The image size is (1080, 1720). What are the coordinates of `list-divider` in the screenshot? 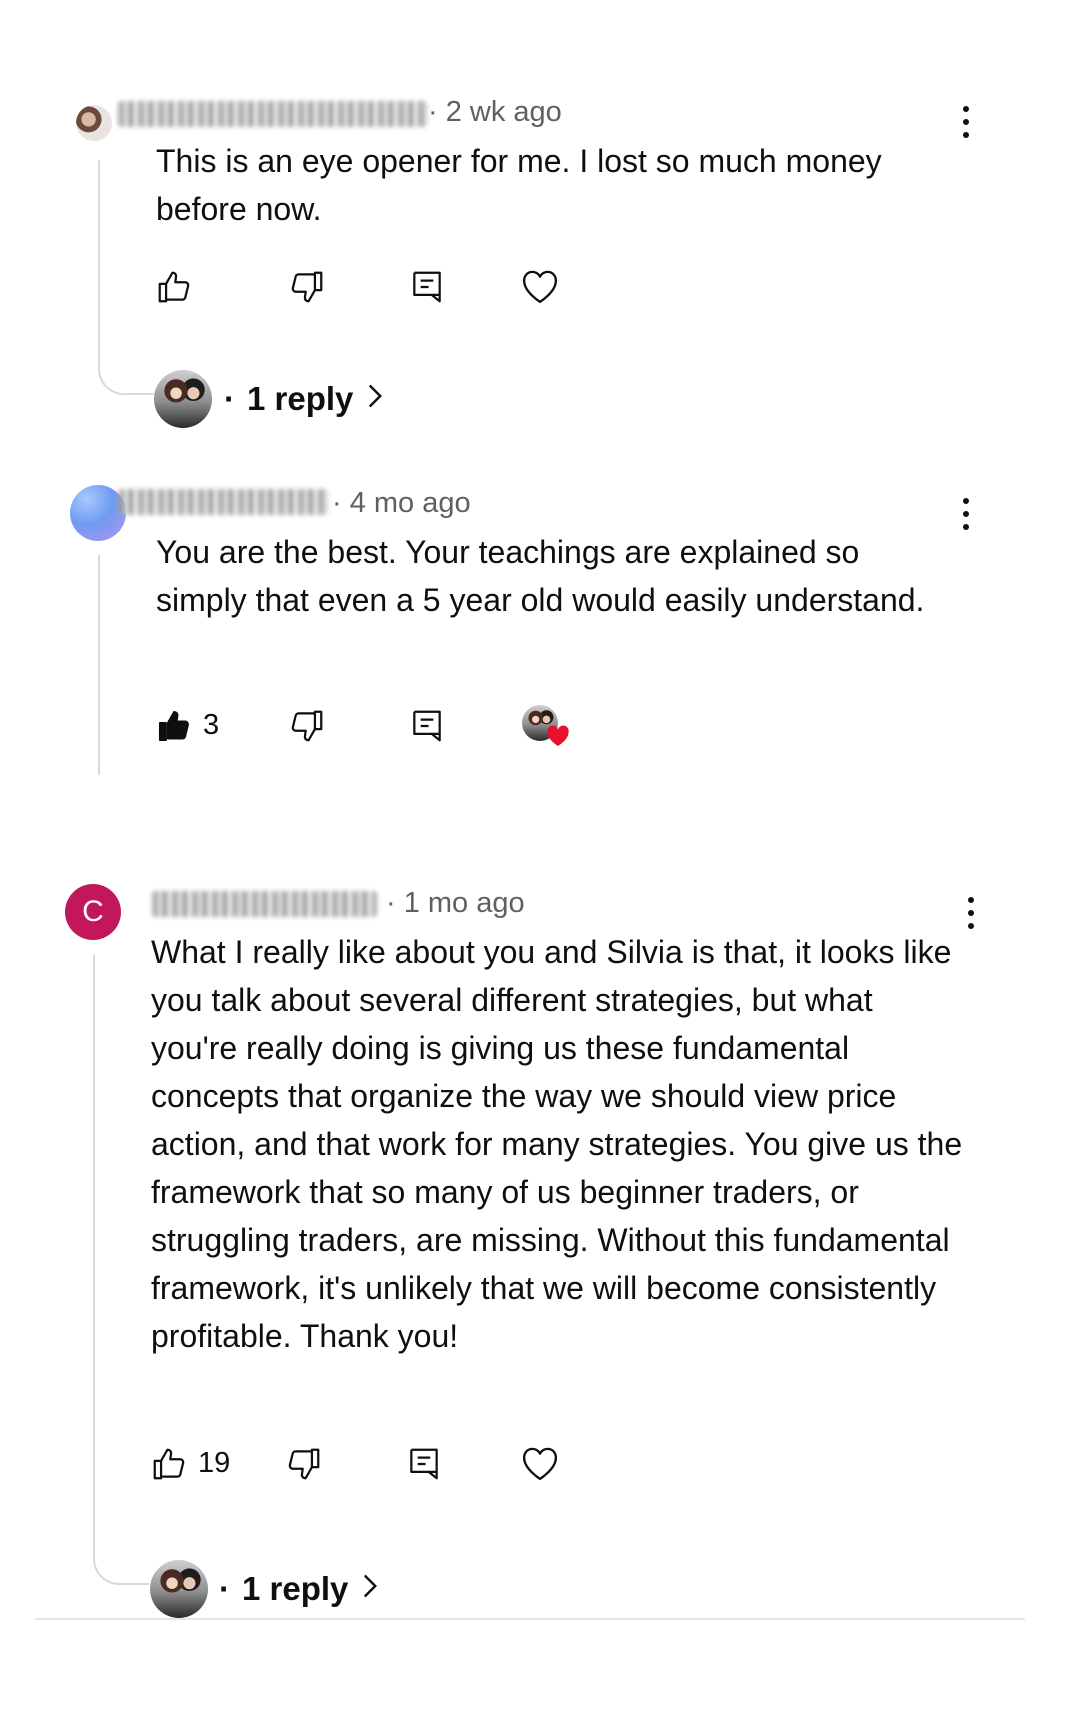 It's located at (530, 1619).